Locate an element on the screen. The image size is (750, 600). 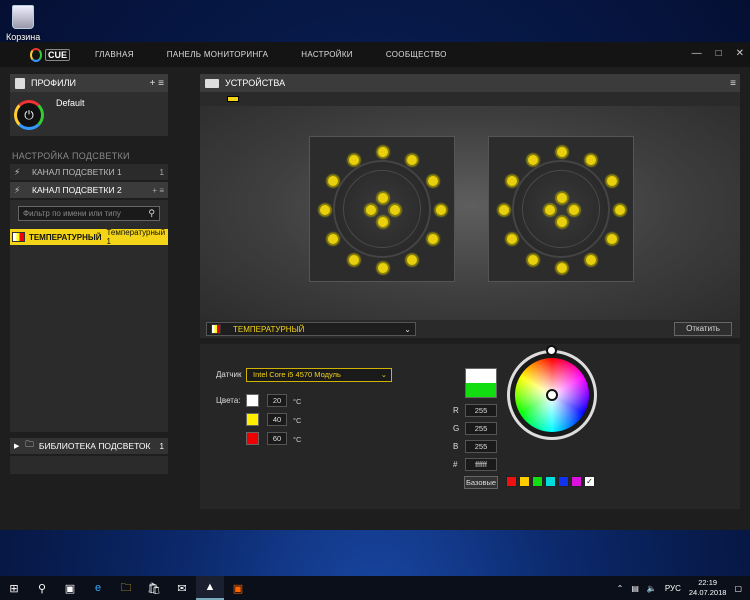
minimize-icon: — is located at coordinates (697, 53).